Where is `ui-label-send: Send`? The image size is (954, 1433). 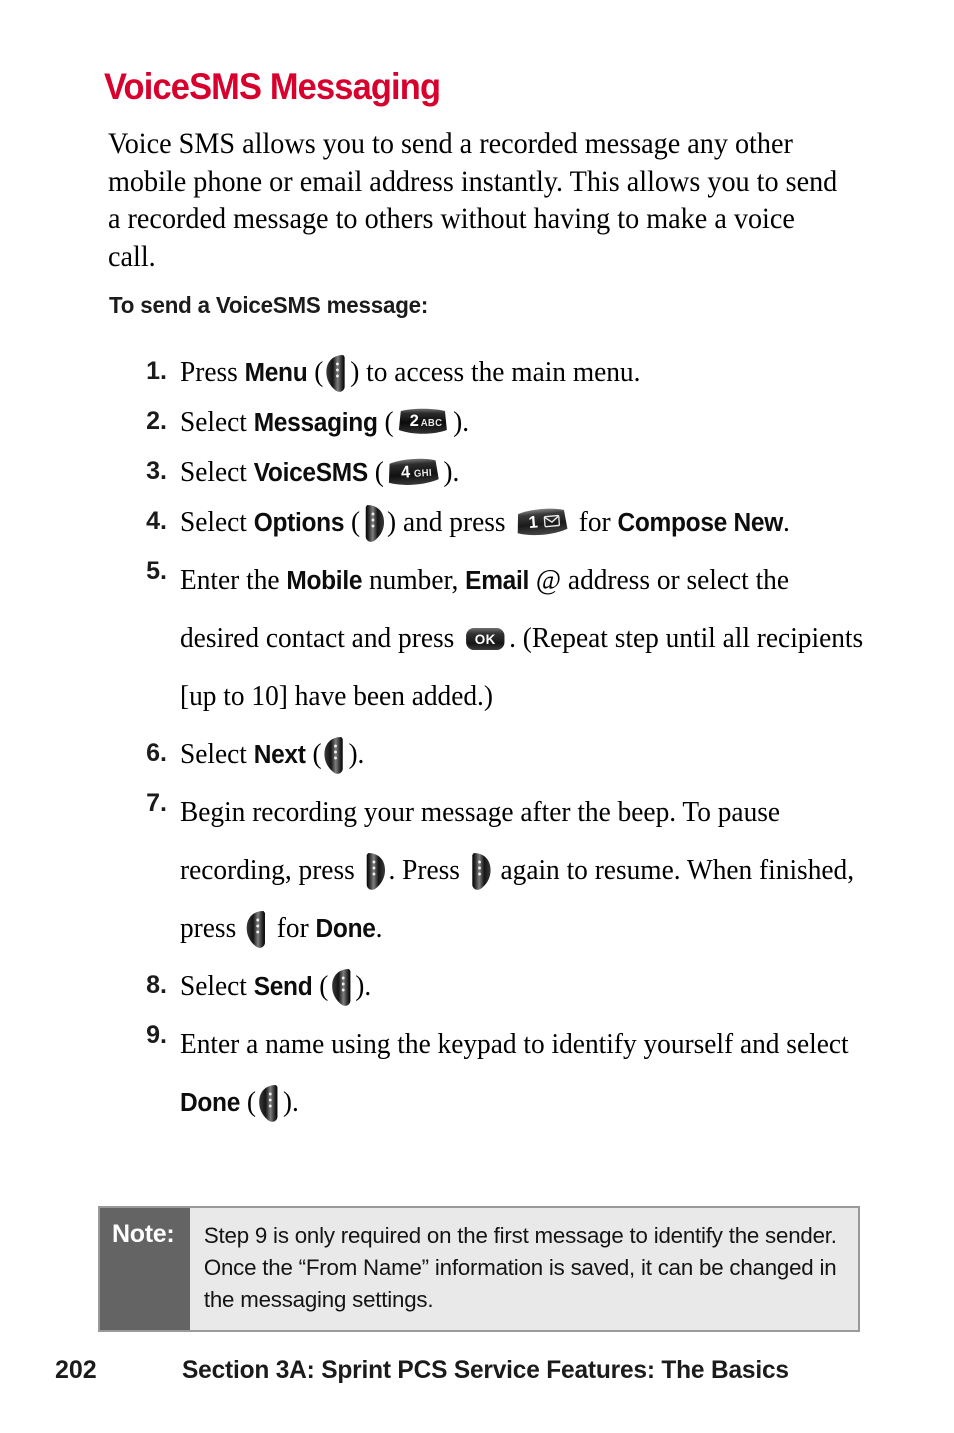
ui-label-send: Send is located at coordinates (283, 987).